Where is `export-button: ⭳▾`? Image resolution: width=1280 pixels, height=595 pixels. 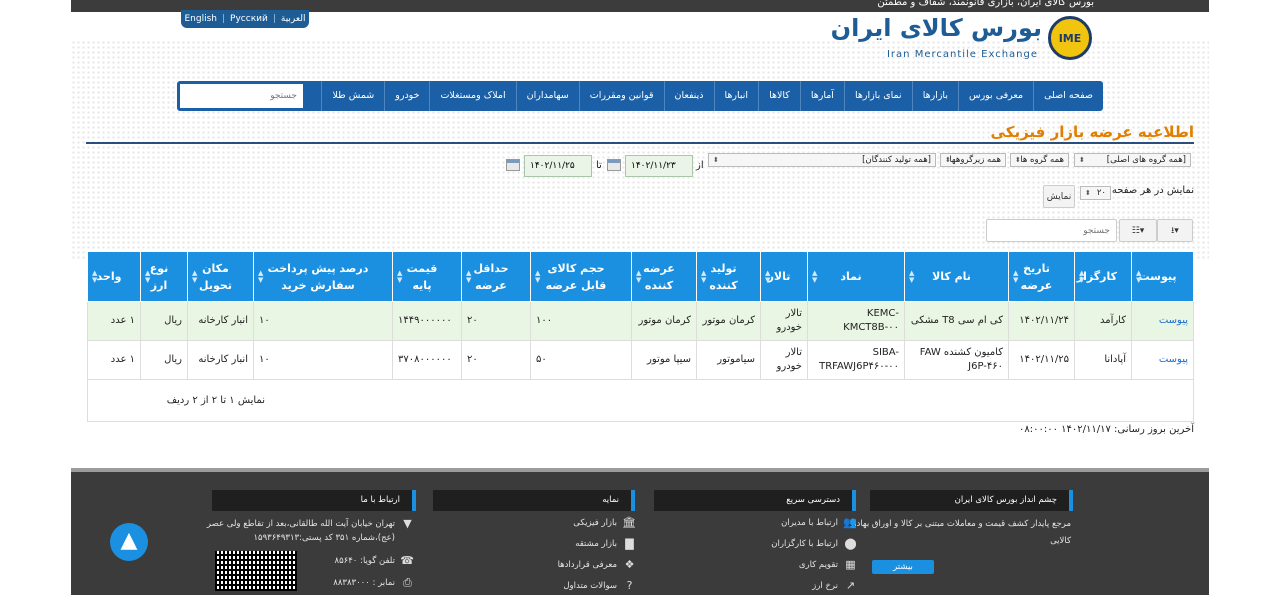
export-button: ⭳▾ is located at coordinates (1175, 230).